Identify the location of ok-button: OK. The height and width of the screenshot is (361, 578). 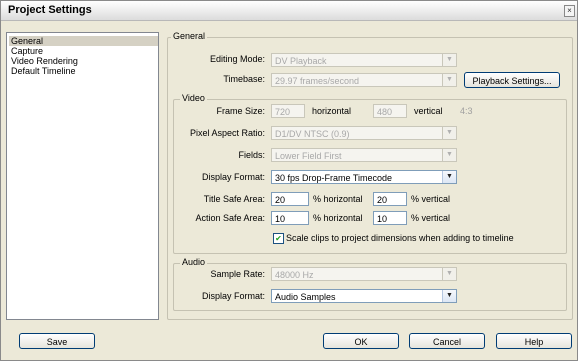
(361, 341).